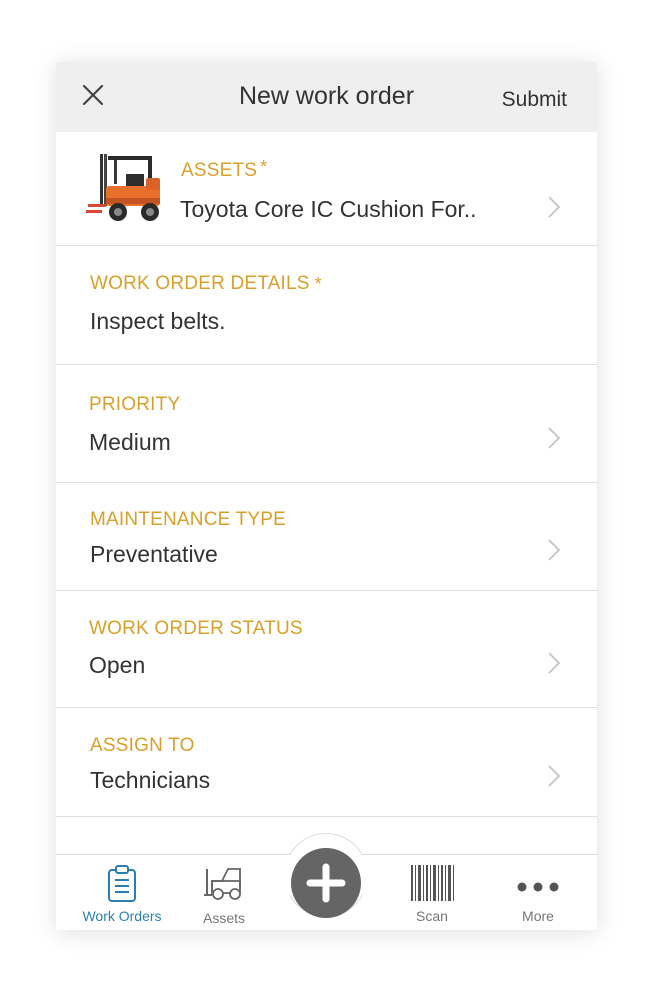 Image resolution: width=650 pixels, height=1000 pixels. Describe the element at coordinates (326, 189) in the screenshot. I see `assets-row: ASSETS * Toyota Core IC Cushion For..` at that location.